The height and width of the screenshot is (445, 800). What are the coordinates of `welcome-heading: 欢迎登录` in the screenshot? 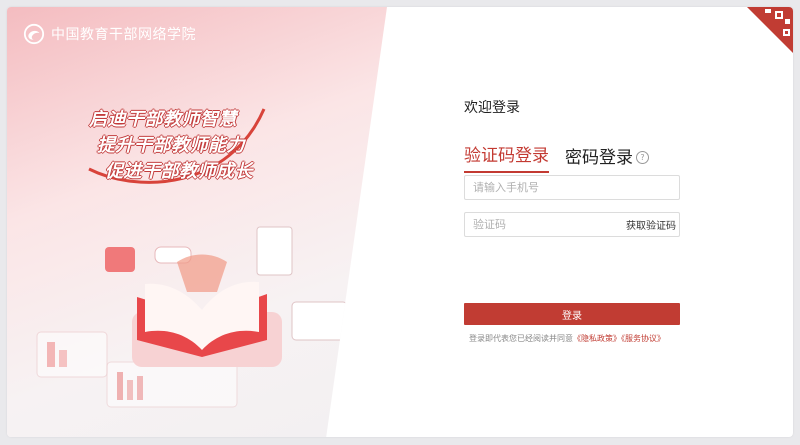 It's located at (492, 108).